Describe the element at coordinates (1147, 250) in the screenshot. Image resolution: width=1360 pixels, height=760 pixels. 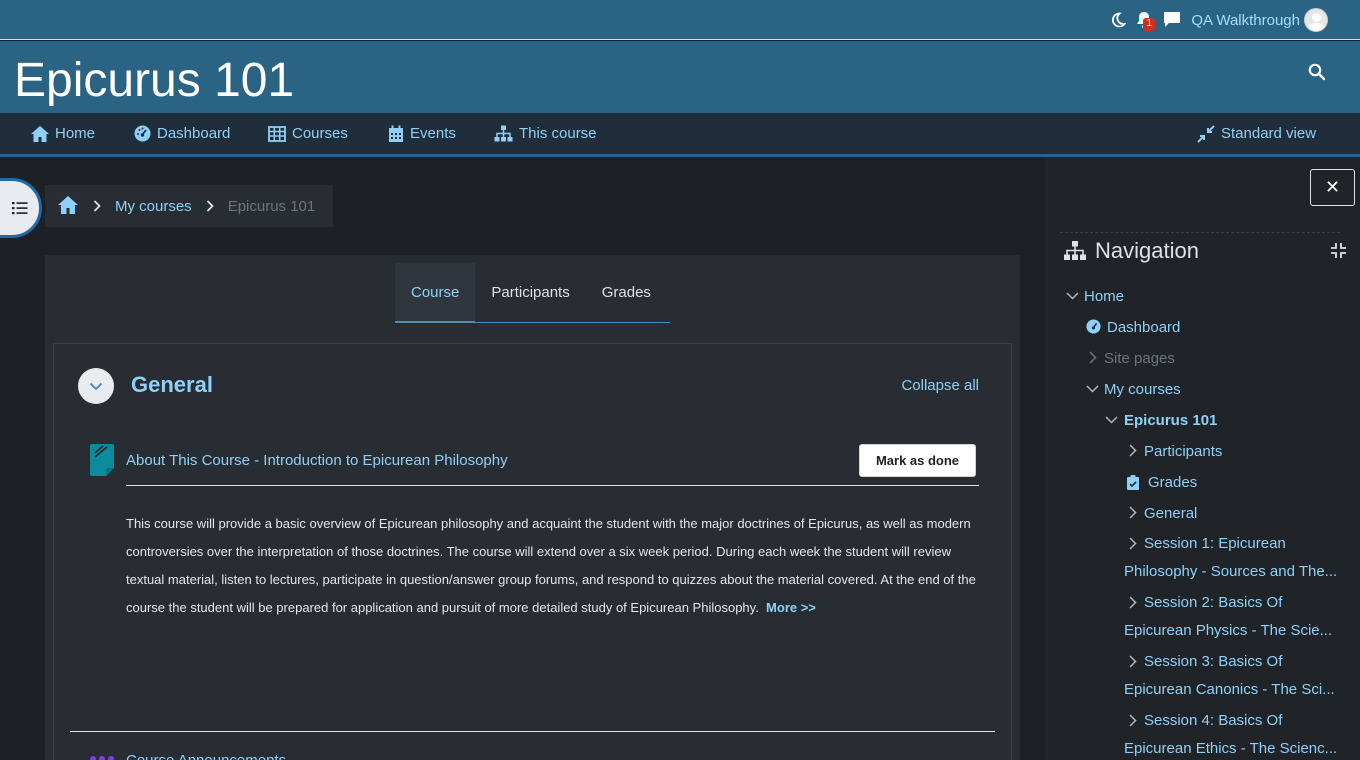
I see `navigation-block-title: Navigation` at that location.